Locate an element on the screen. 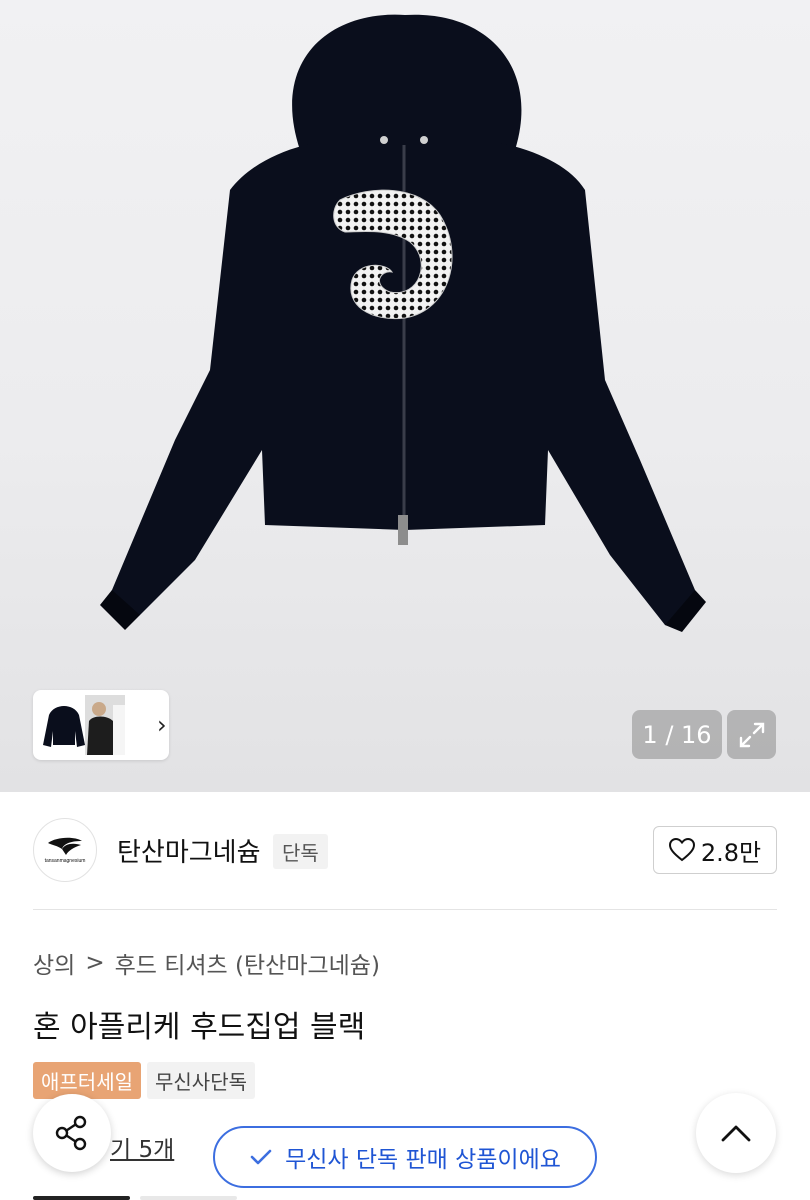 The image size is (810, 1200). share-button is located at coordinates (72, 1133).